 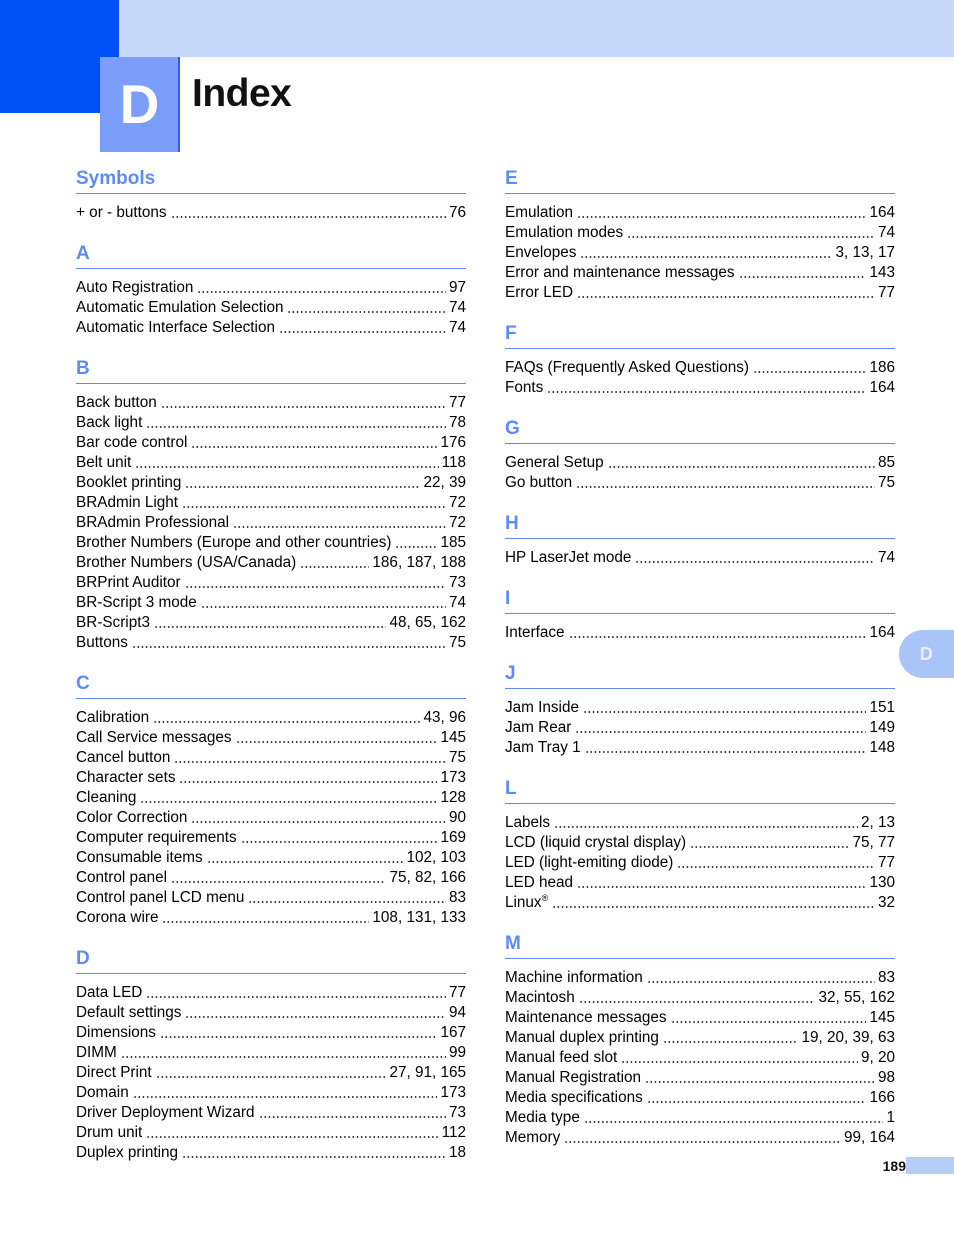 I want to click on index-entry: Duplex printing 18, so click(x=271, y=1153).